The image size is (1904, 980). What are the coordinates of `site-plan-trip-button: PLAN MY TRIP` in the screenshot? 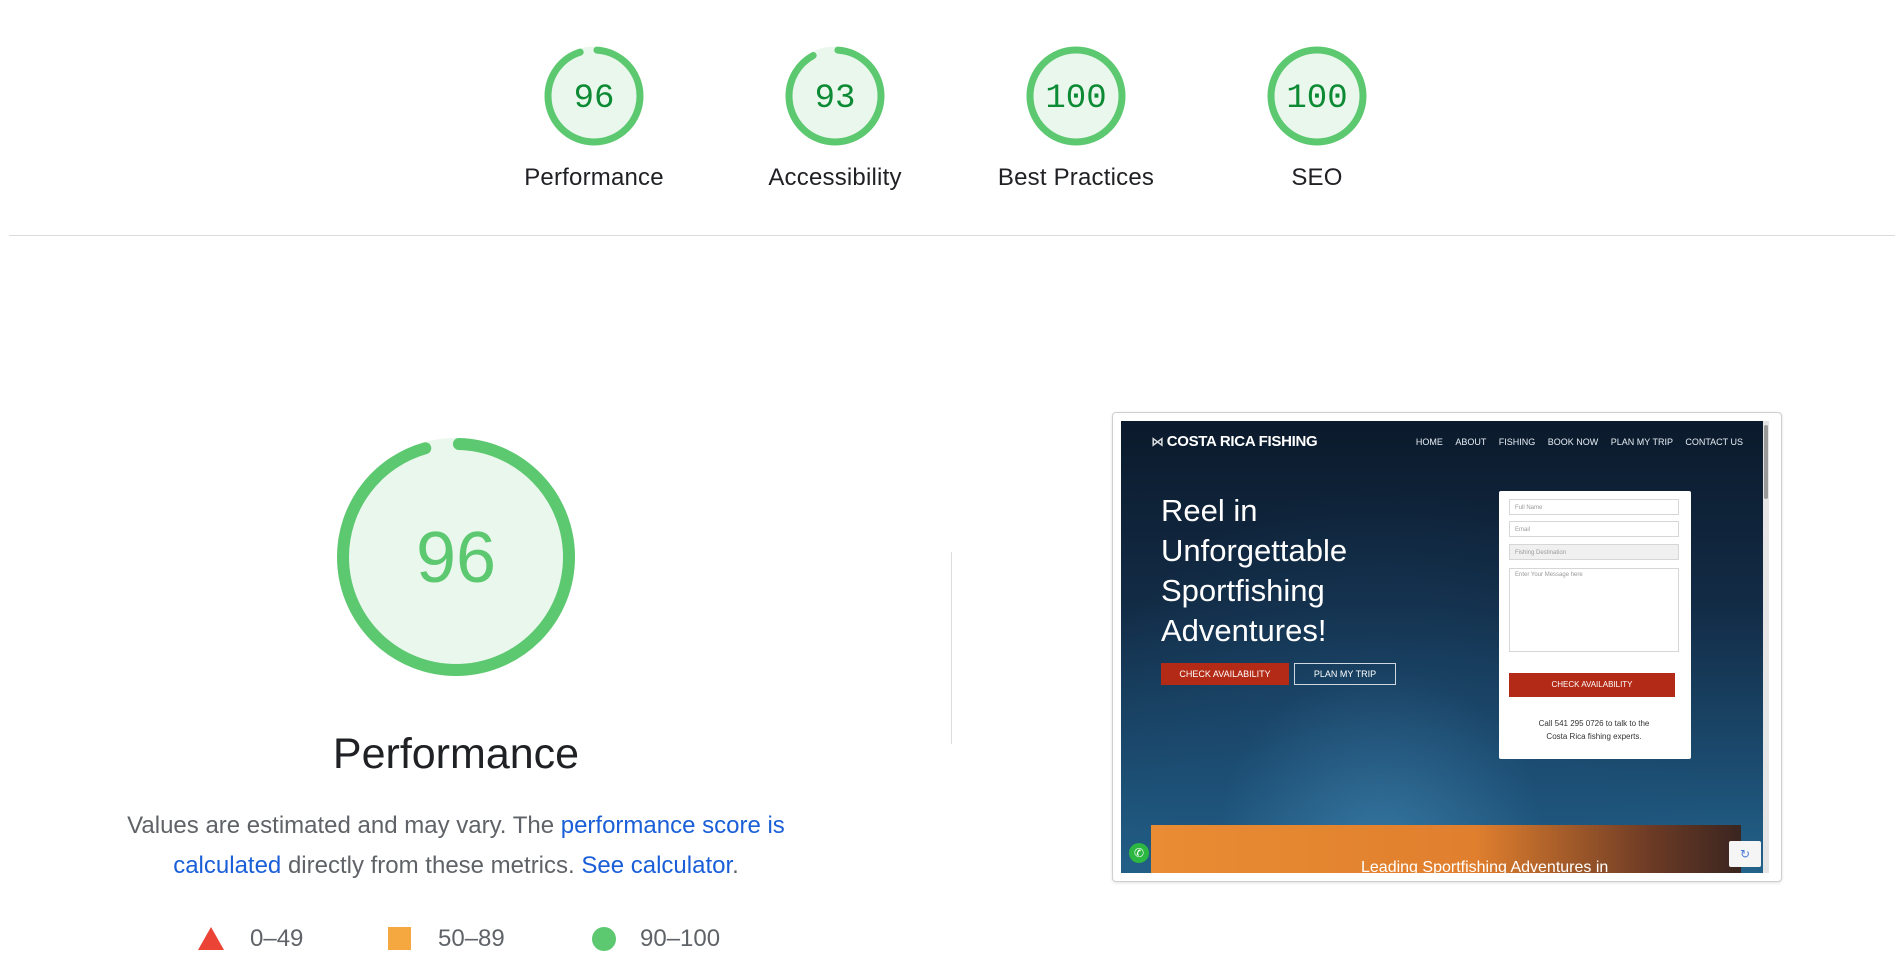 It's located at (1345, 674).